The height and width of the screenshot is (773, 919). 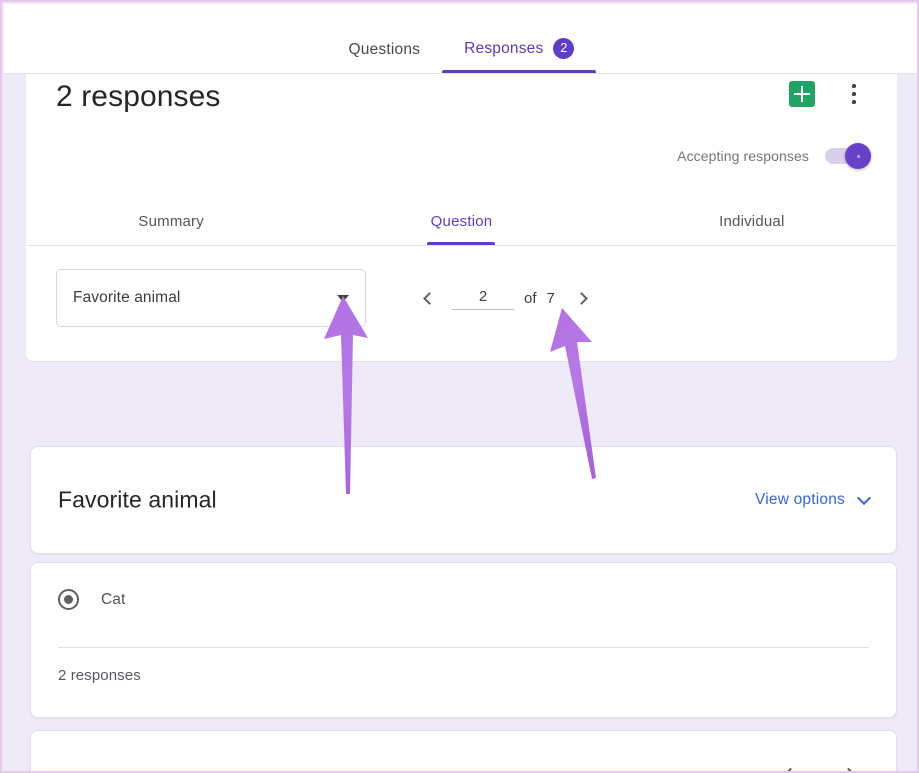 What do you see at coordinates (550, 298) in the screenshot?
I see `pagination-total: 7` at bounding box center [550, 298].